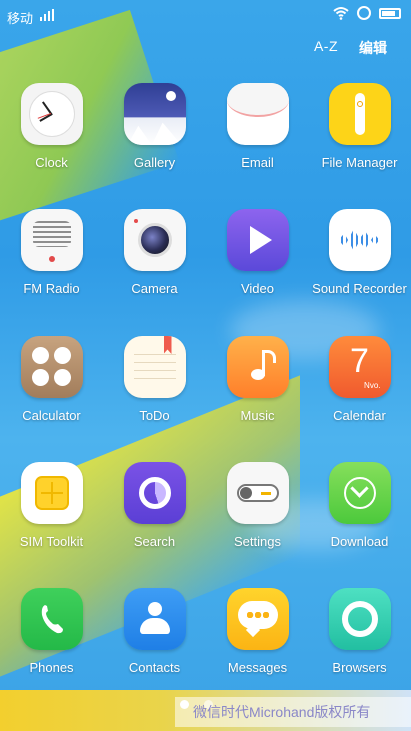 The width and height of the screenshot is (411, 731). I want to click on video-icon, so click(257, 240).